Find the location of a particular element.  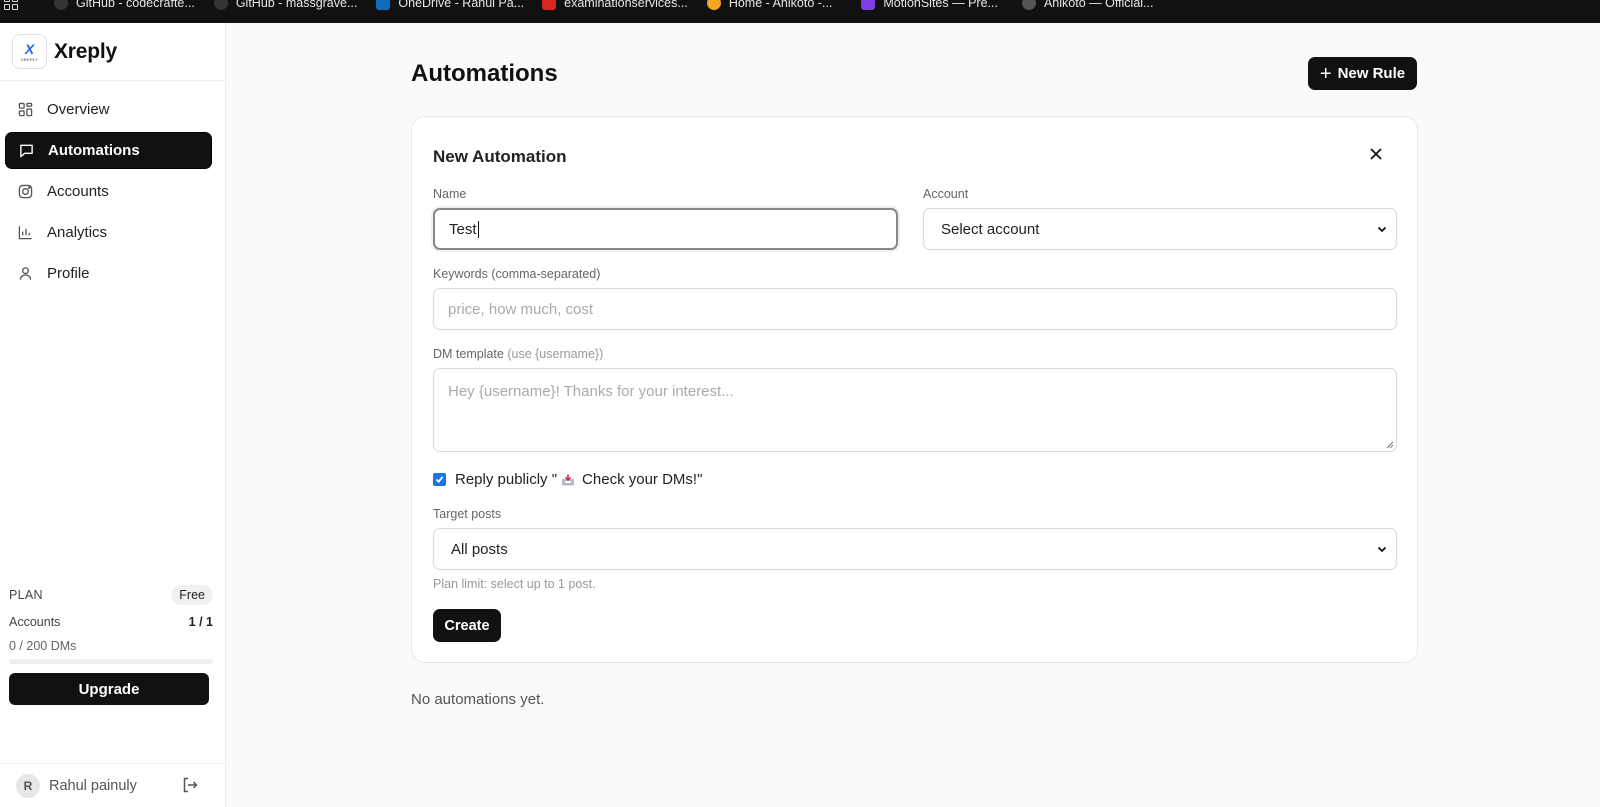

keywords-placeholder: price, how much, cost is located at coordinates (521, 309).